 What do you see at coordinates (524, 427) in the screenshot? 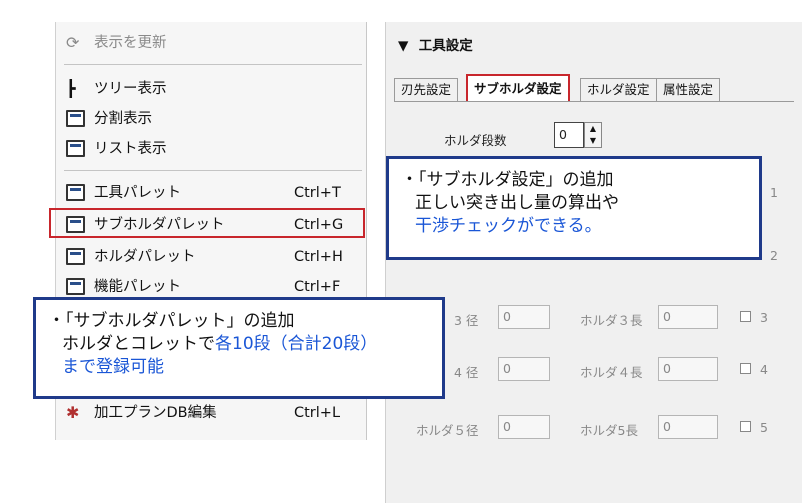
I see `holder5-dia-input: 0` at bounding box center [524, 427].